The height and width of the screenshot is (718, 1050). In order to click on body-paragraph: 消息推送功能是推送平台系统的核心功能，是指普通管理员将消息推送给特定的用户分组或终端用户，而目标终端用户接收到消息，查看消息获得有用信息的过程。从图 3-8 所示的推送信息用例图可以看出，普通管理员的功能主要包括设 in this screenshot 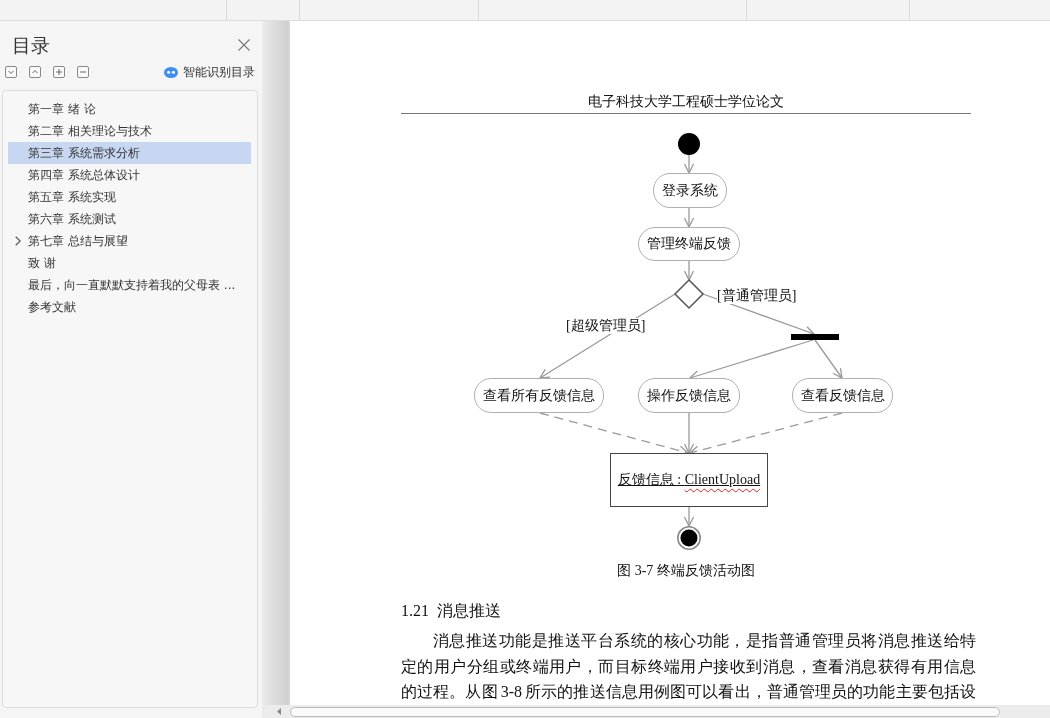, I will do `click(688, 666)`.